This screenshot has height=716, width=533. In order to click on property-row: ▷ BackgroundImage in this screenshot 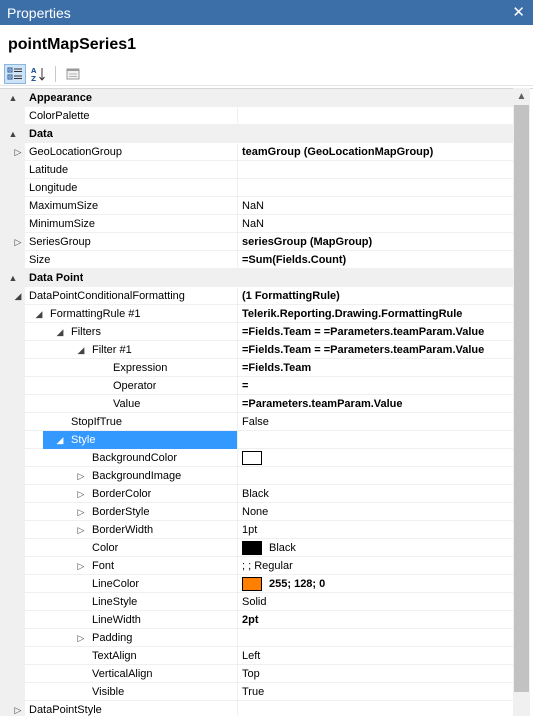, I will do `click(256, 476)`.